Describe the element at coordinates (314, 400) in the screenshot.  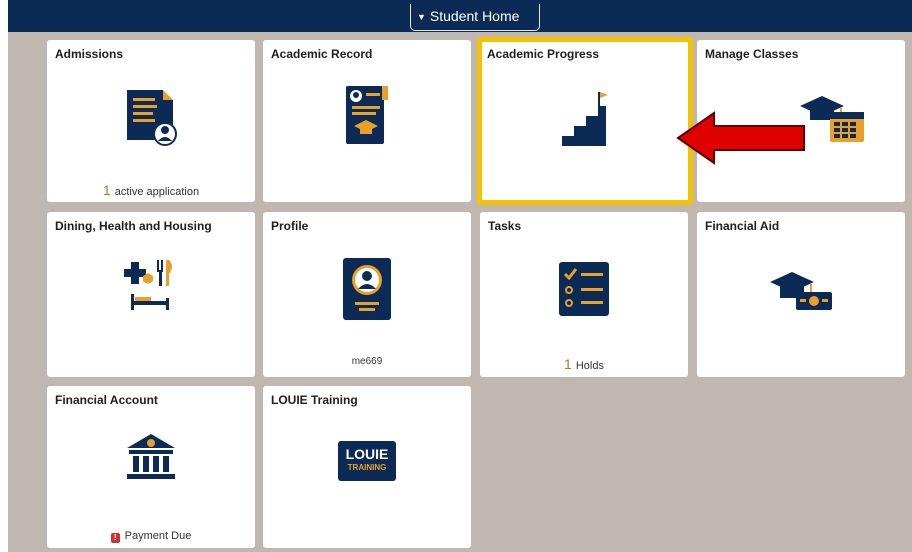
I see `tile-title: LOUIE Training` at that location.